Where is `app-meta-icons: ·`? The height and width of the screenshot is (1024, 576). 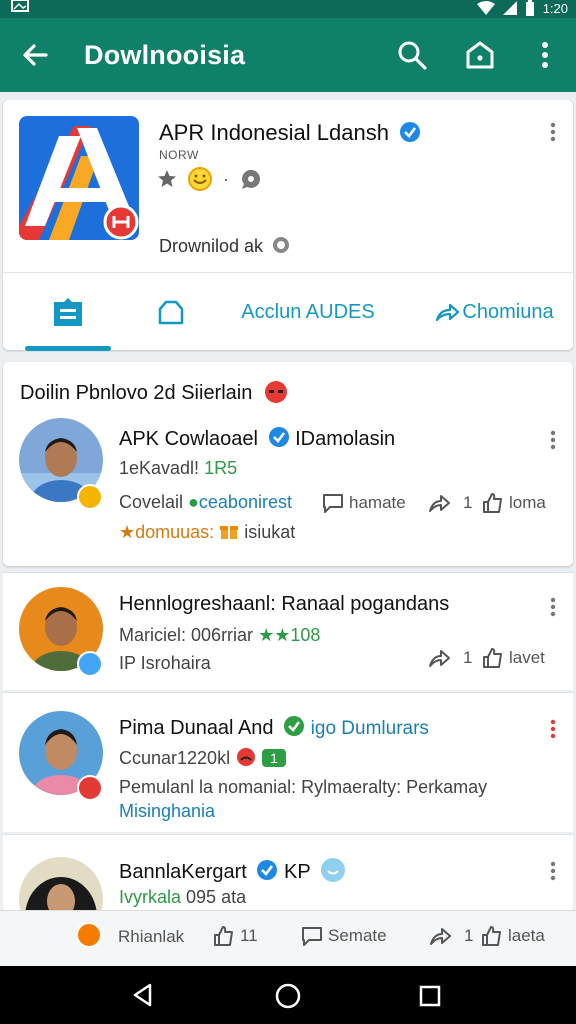 app-meta-icons: · is located at coordinates (210, 179).